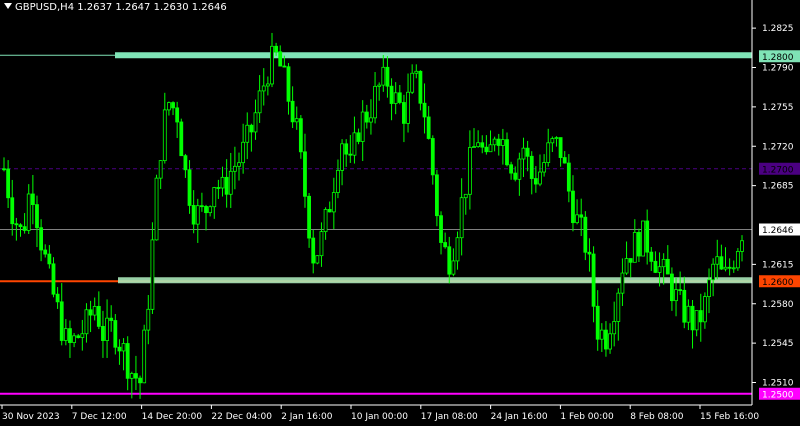 This screenshot has width=800, height=426. I want to click on price-tick-label: 1.2755, so click(778, 108).